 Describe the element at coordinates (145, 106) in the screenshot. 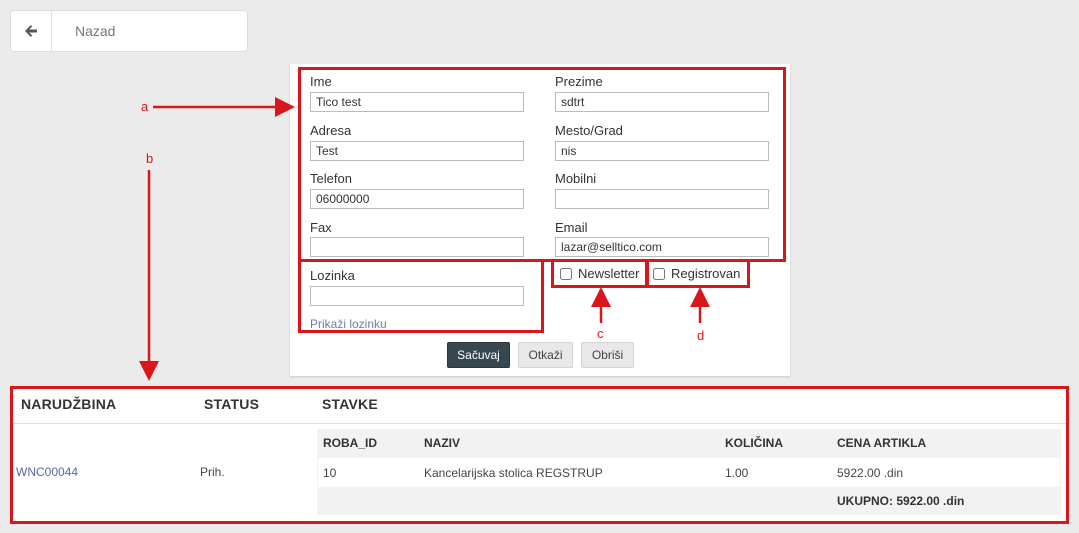

I see `annotation-label-a: a` at that location.